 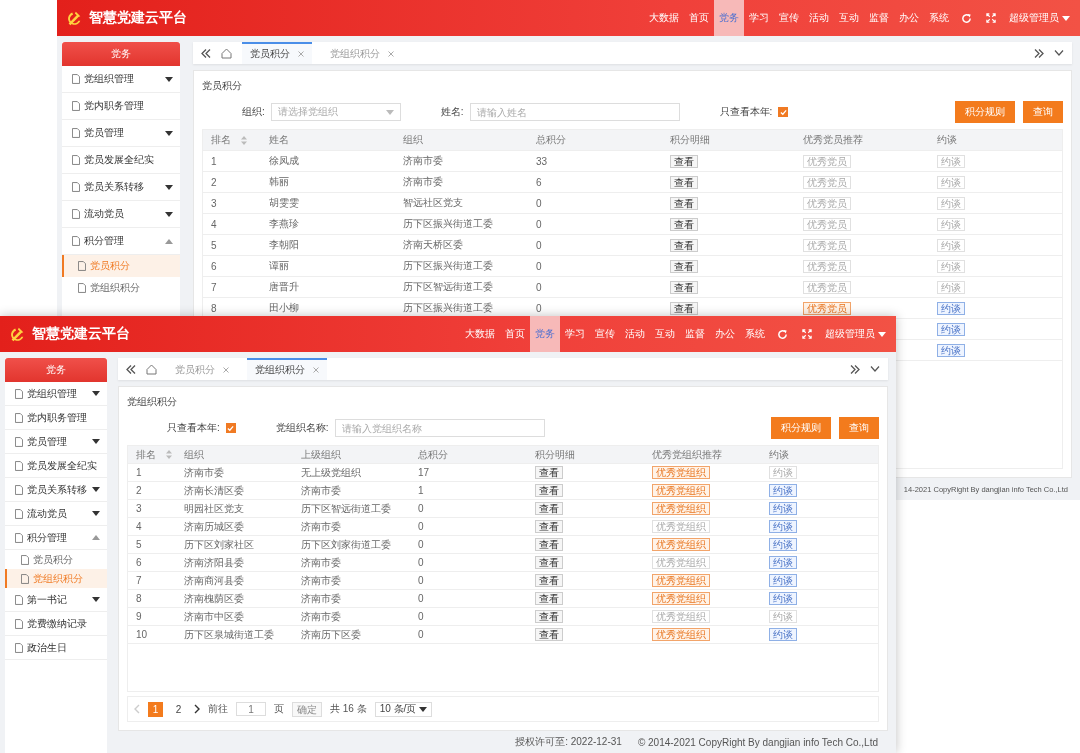 What do you see at coordinates (251, 709) in the screenshot?
I see `page-input: 1` at bounding box center [251, 709].